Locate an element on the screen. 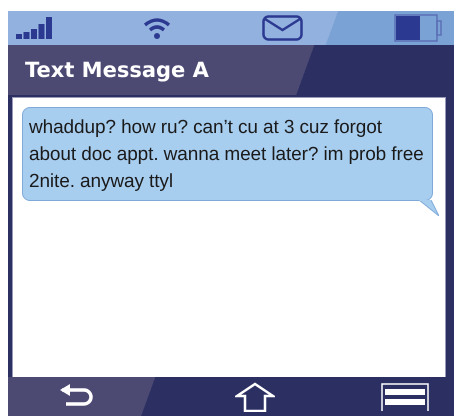  home-button is located at coordinates (255, 397).